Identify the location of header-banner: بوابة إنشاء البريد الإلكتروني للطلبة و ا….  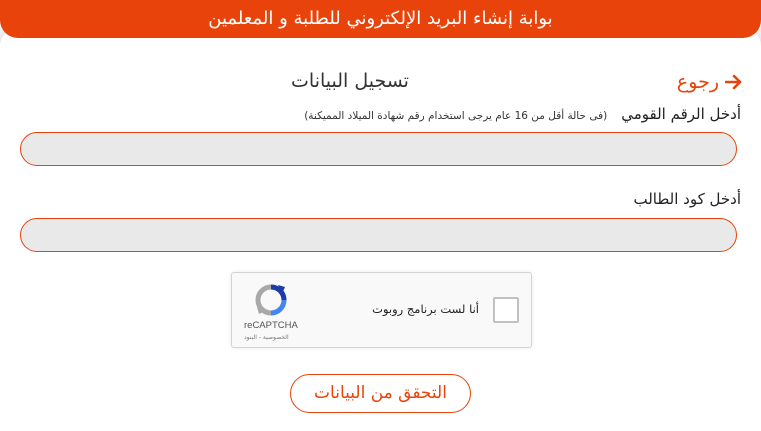
(380, 19).